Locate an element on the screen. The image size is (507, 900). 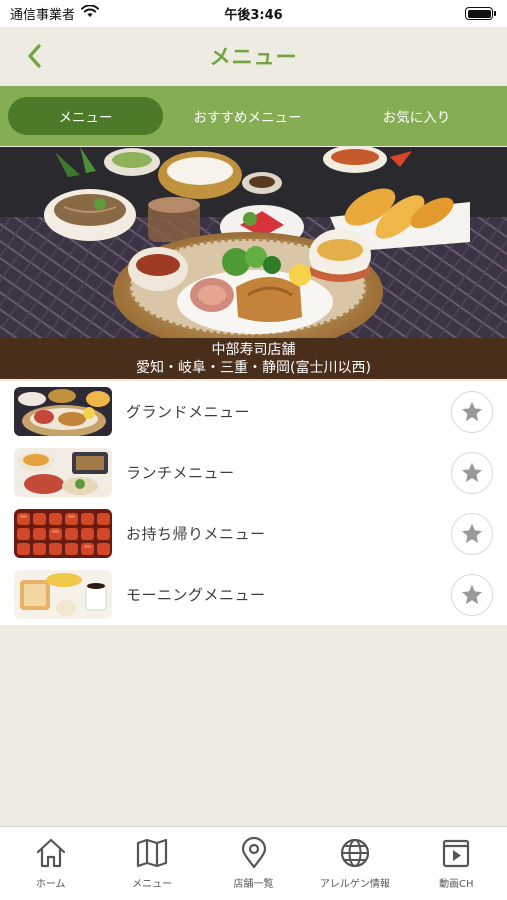
hero-caption: 中部寿司店舗 愛知・岐阜・三重・静岡(富士川以西) is located at coordinates (253, 358).